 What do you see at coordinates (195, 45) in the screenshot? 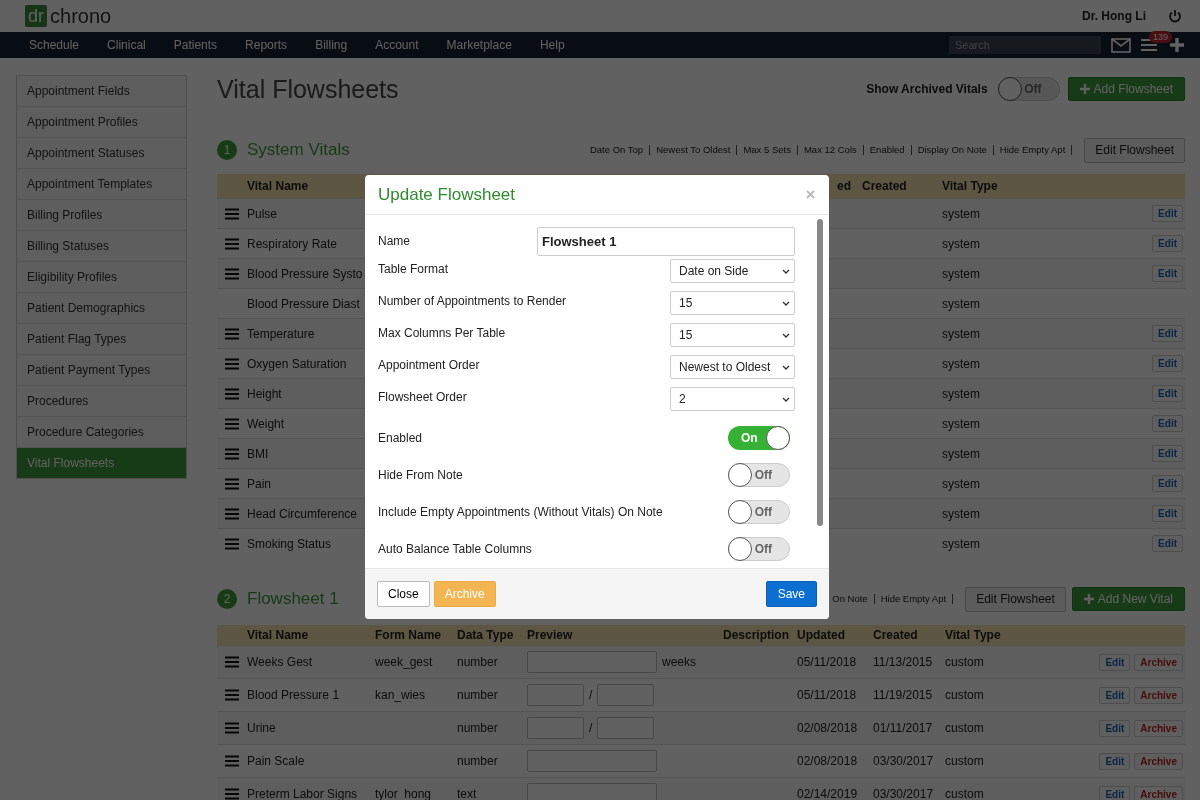
I see `nav-item: Patients` at bounding box center [195, 45].